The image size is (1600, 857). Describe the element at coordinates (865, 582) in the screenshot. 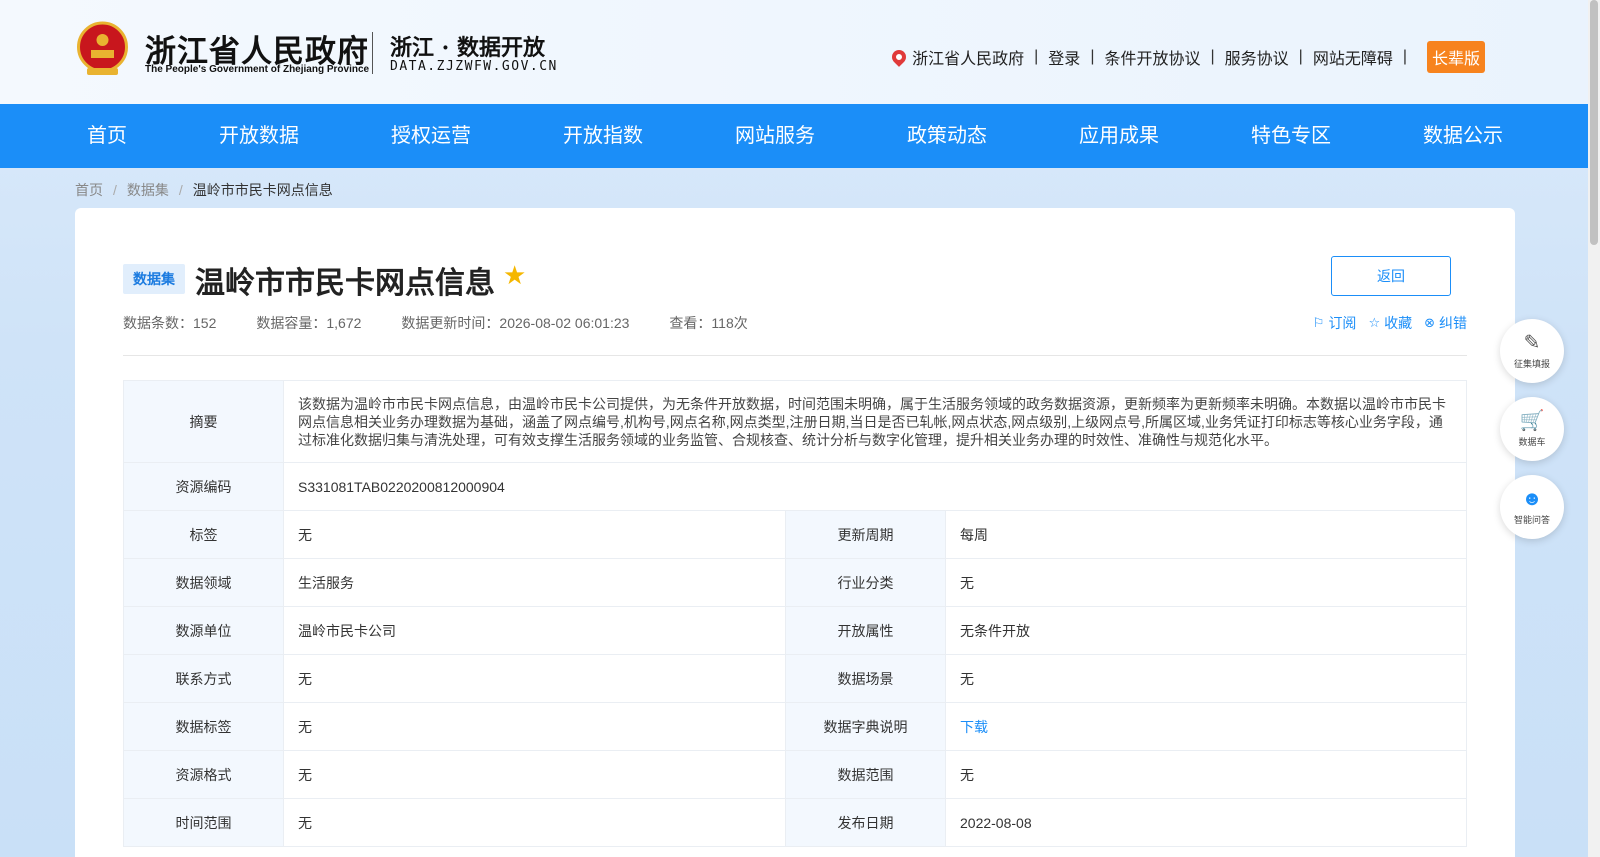

I see `row-key: 行业分类` at that location.